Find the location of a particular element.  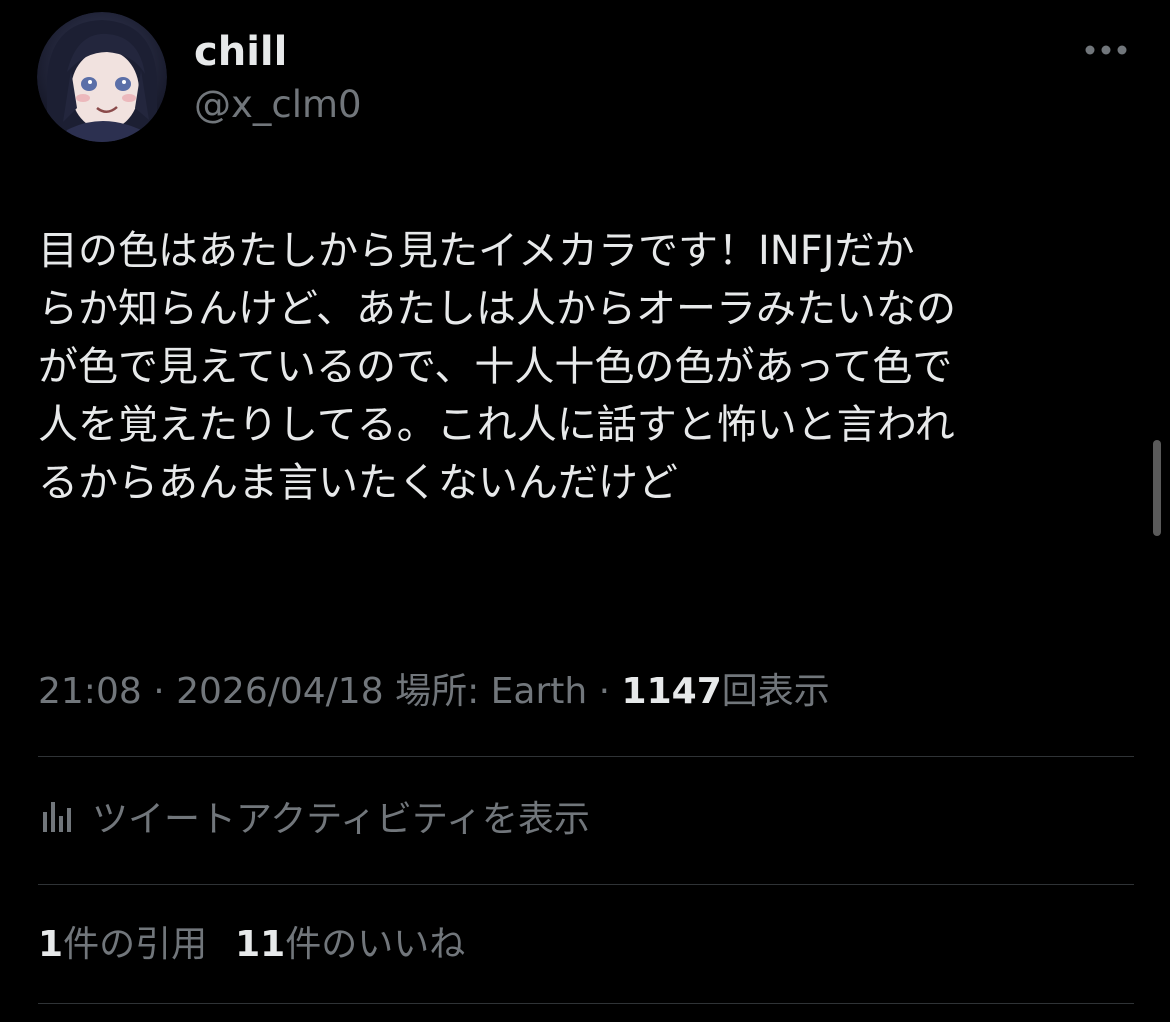

tweet-text-line: らか知らんけど、あたしは人からオーラみたいなの is located at coordinates (497, 309).